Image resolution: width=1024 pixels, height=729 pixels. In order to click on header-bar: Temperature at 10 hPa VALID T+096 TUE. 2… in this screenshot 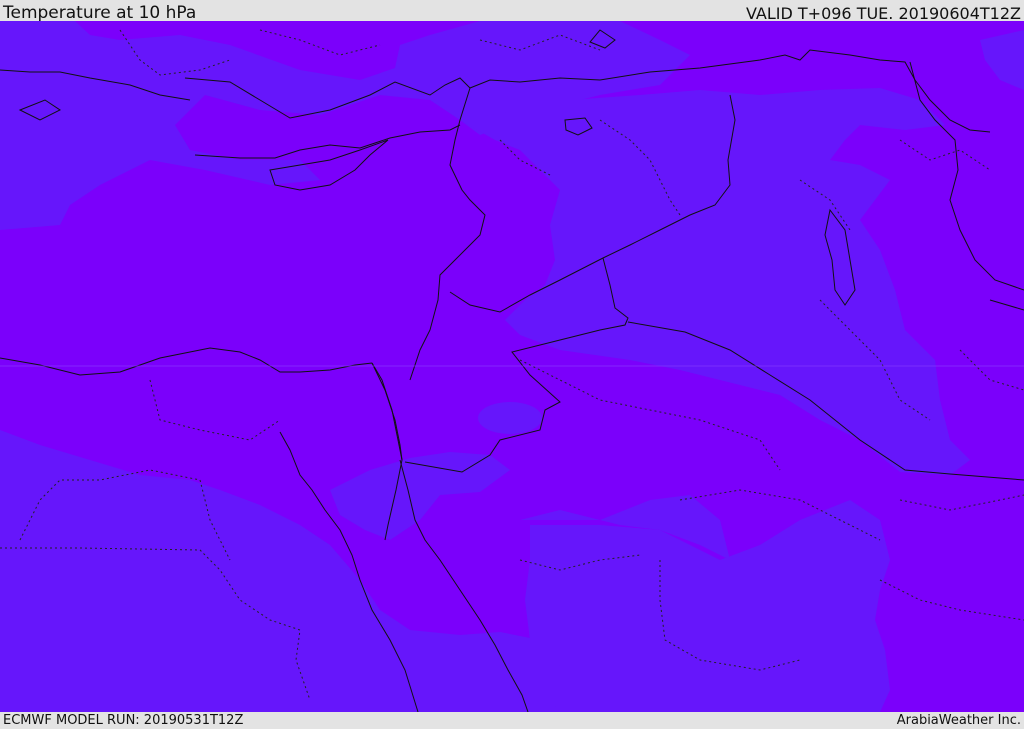, I will do `click(512, 11)`.